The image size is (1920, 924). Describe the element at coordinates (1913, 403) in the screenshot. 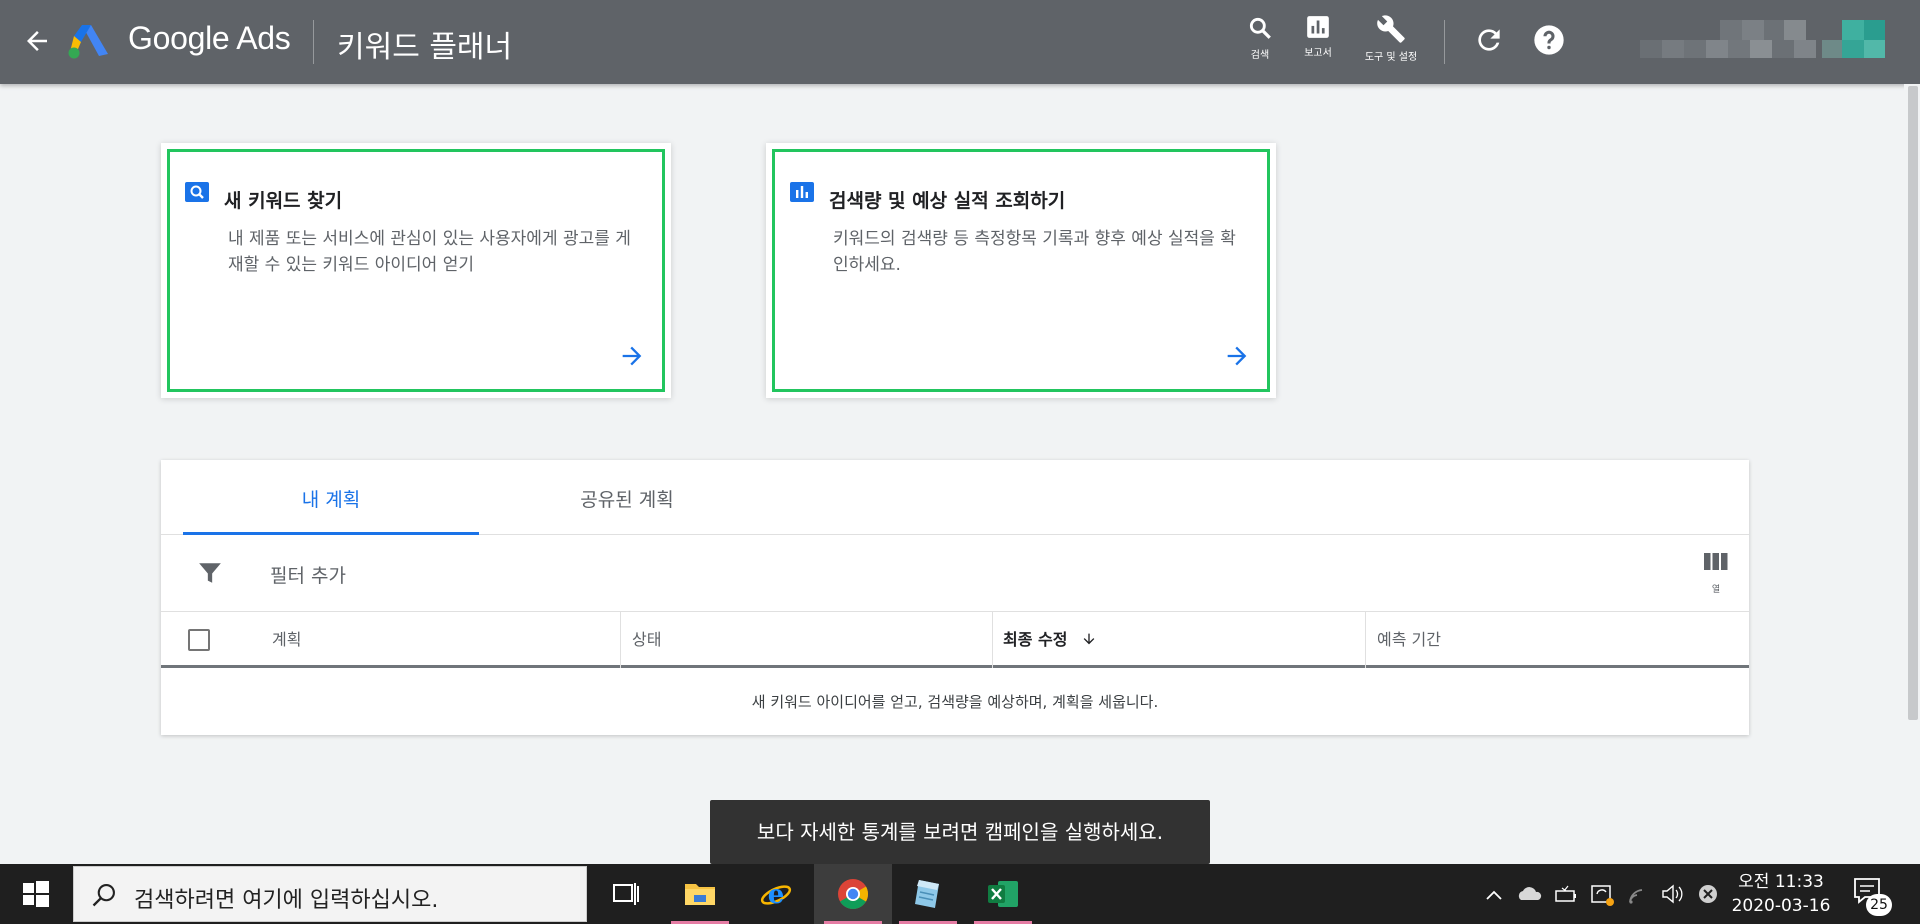

I see `scrollbar-thumb` at that location.